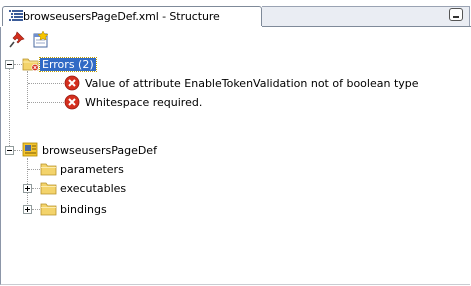 This screenshot has height=286, width=471. What do you see at coordinates (235, 103) in the screenshot?
I see `tree-node-error-2: Whitespace required.` at bounding box center [235, 103].